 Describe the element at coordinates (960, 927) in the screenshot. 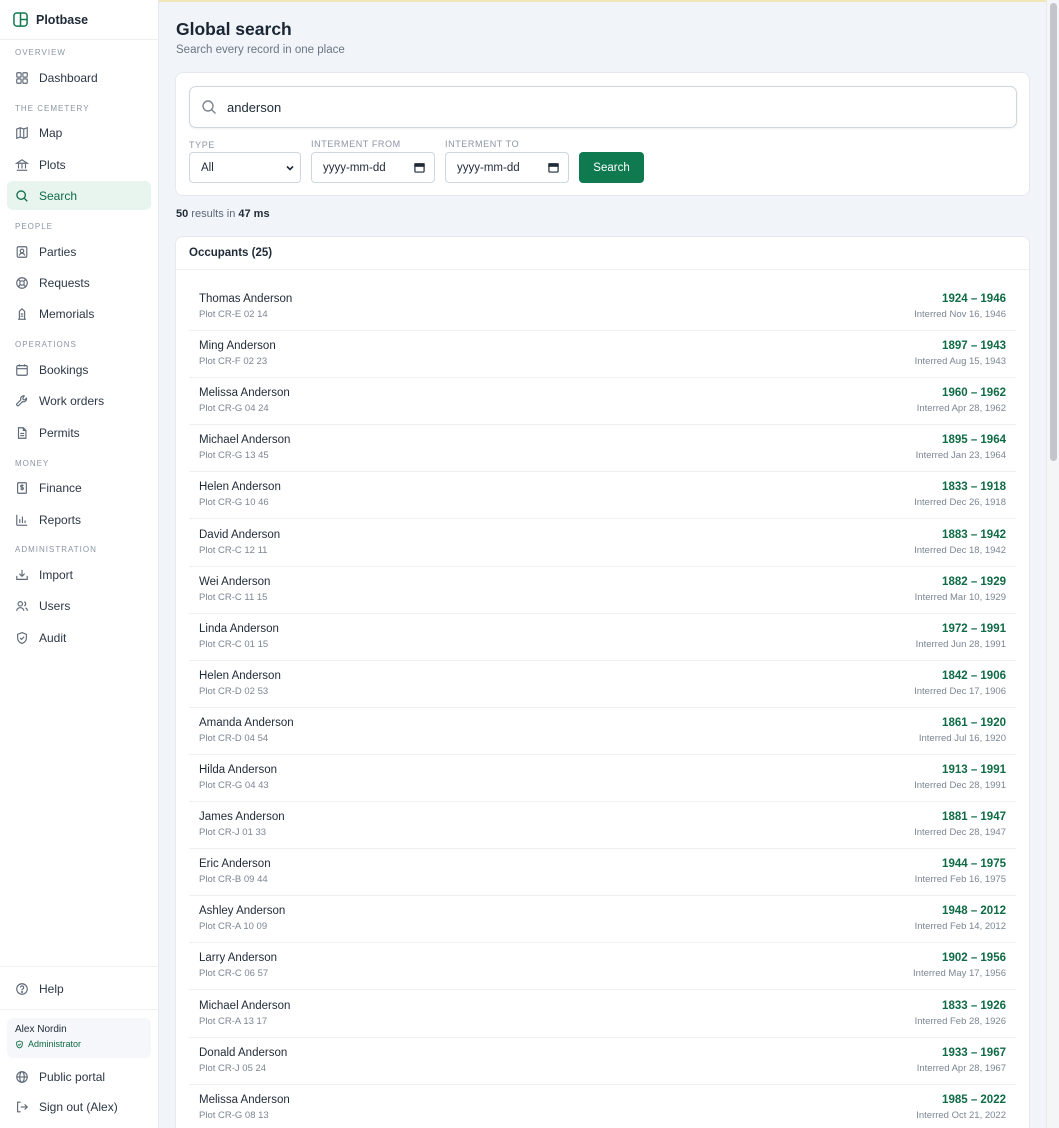

I see `occupant-interred-date: Interred Feb 14, 2012` at that location.